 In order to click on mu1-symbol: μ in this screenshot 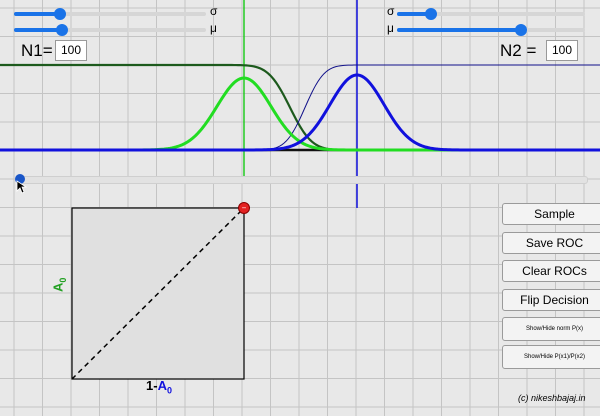, I will do `click(213, 28)`.